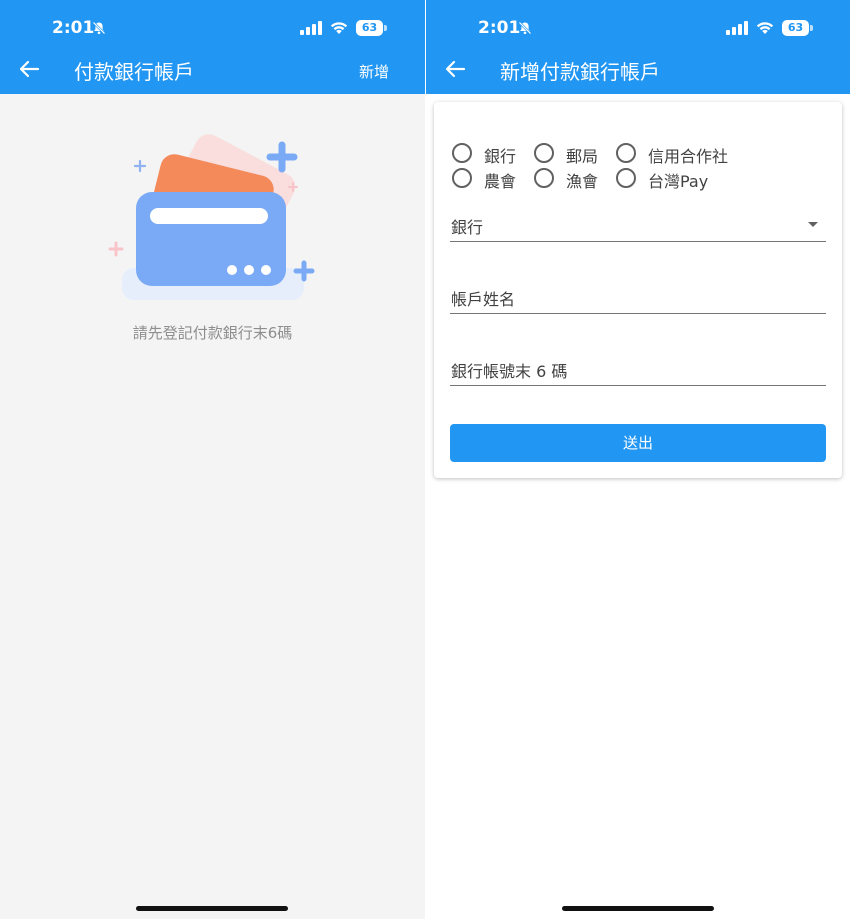  I want to click on radio-label: 台灣Pay, so click(678, 181).